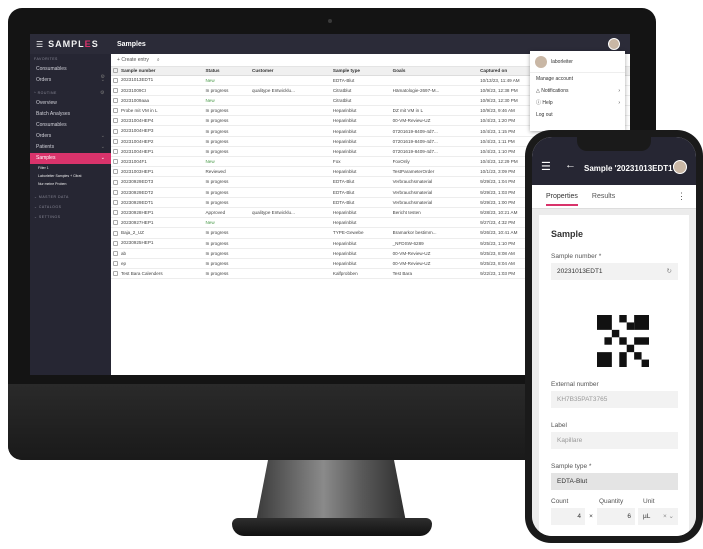 This screenshot has height=549, width=703. Describe the element at coordinates (70, 80) in the screenshot. I see `sidebar-item-orders: Orders ⌄` at that location.